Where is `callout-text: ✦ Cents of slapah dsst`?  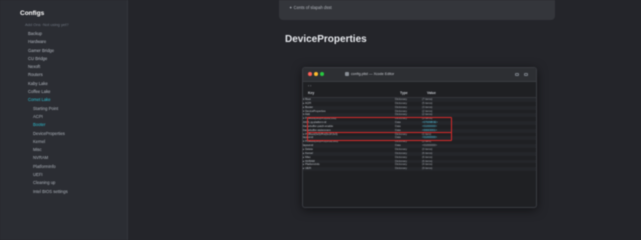
callout-text: ✦ Cents of slapah dsst is located at coordinates (310, 7).